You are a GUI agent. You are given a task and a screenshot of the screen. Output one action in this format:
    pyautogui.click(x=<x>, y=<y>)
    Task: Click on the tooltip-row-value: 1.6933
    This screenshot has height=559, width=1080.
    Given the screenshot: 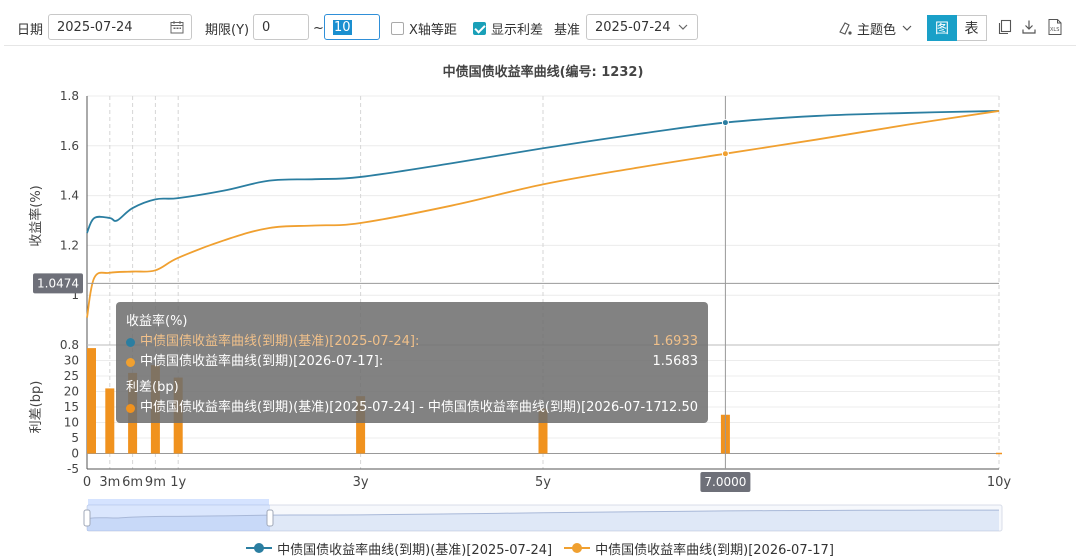 What is the action you would take?
    pyautogui.click(x=675, y=341)
    